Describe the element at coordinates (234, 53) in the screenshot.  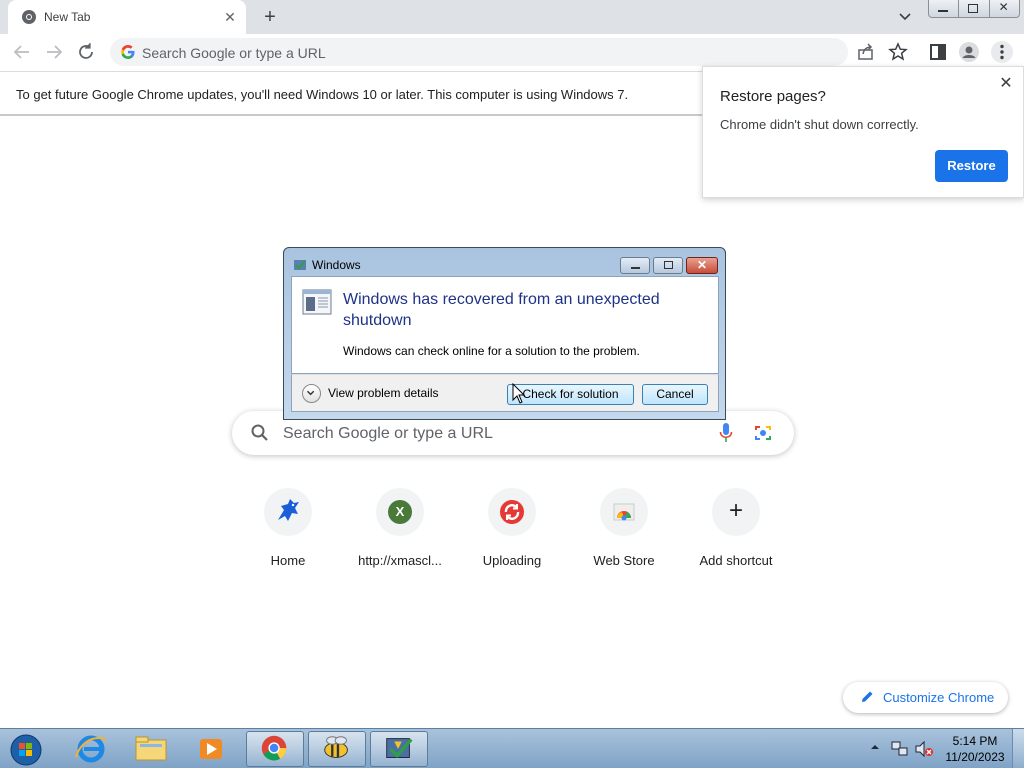
I see `omnibox-placeholder: Search Google or type a URL` at that location.